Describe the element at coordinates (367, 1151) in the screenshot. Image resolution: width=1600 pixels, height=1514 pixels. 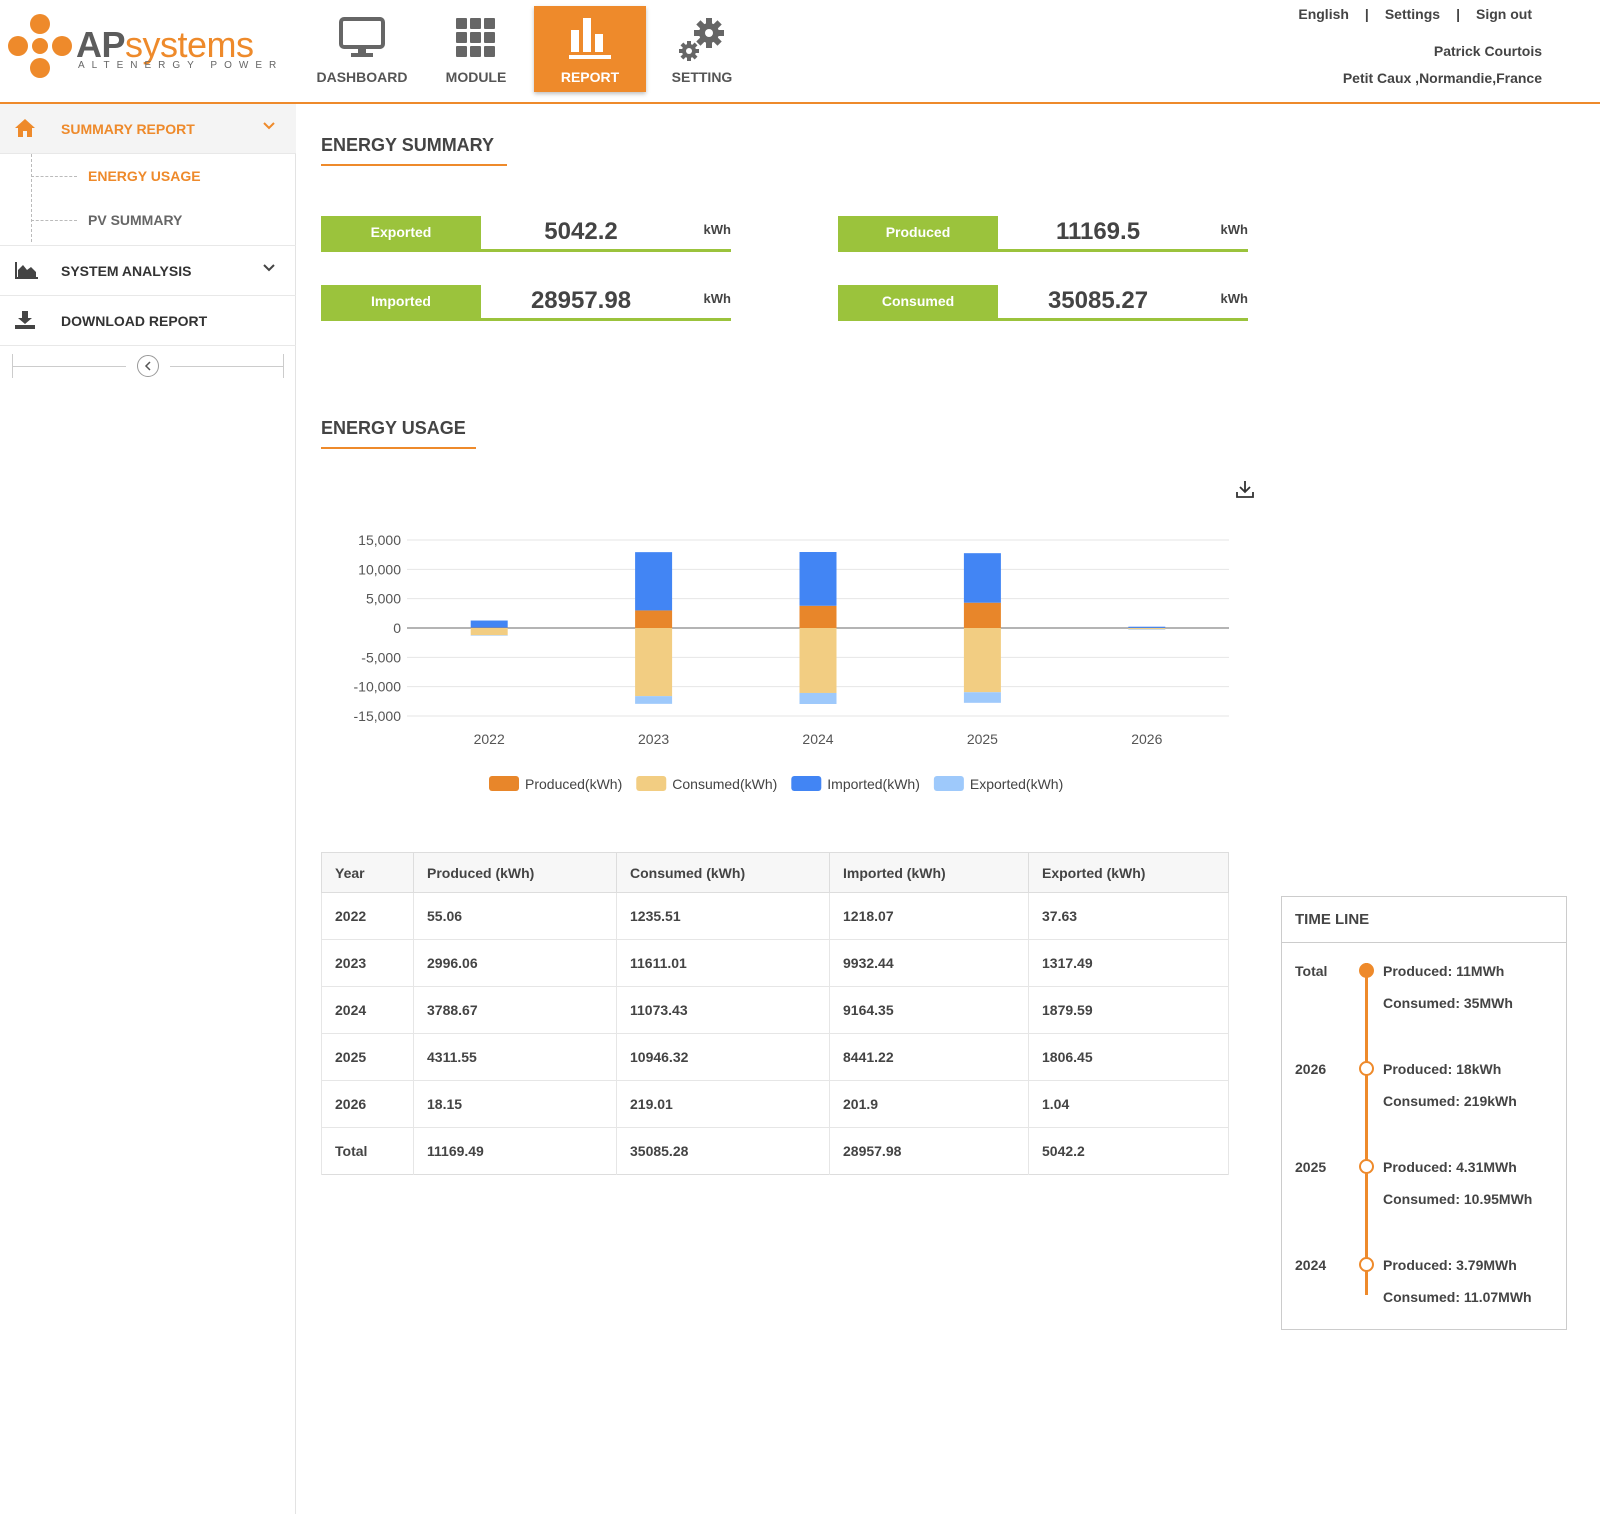
I see `table-cell: Total` at that location.